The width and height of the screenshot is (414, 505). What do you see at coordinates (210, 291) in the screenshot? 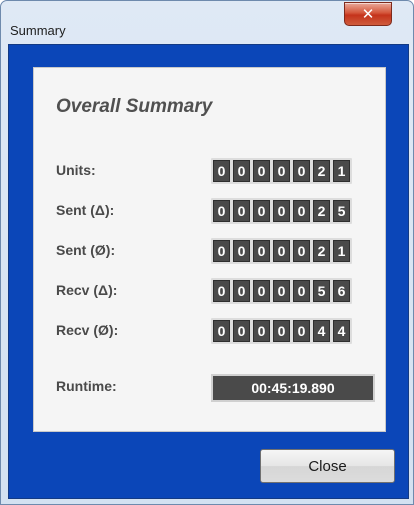
I see `recv-delta-row: Recv (Δ): 0 0 0 0 0 5 6` at bounding box center [210, 291].